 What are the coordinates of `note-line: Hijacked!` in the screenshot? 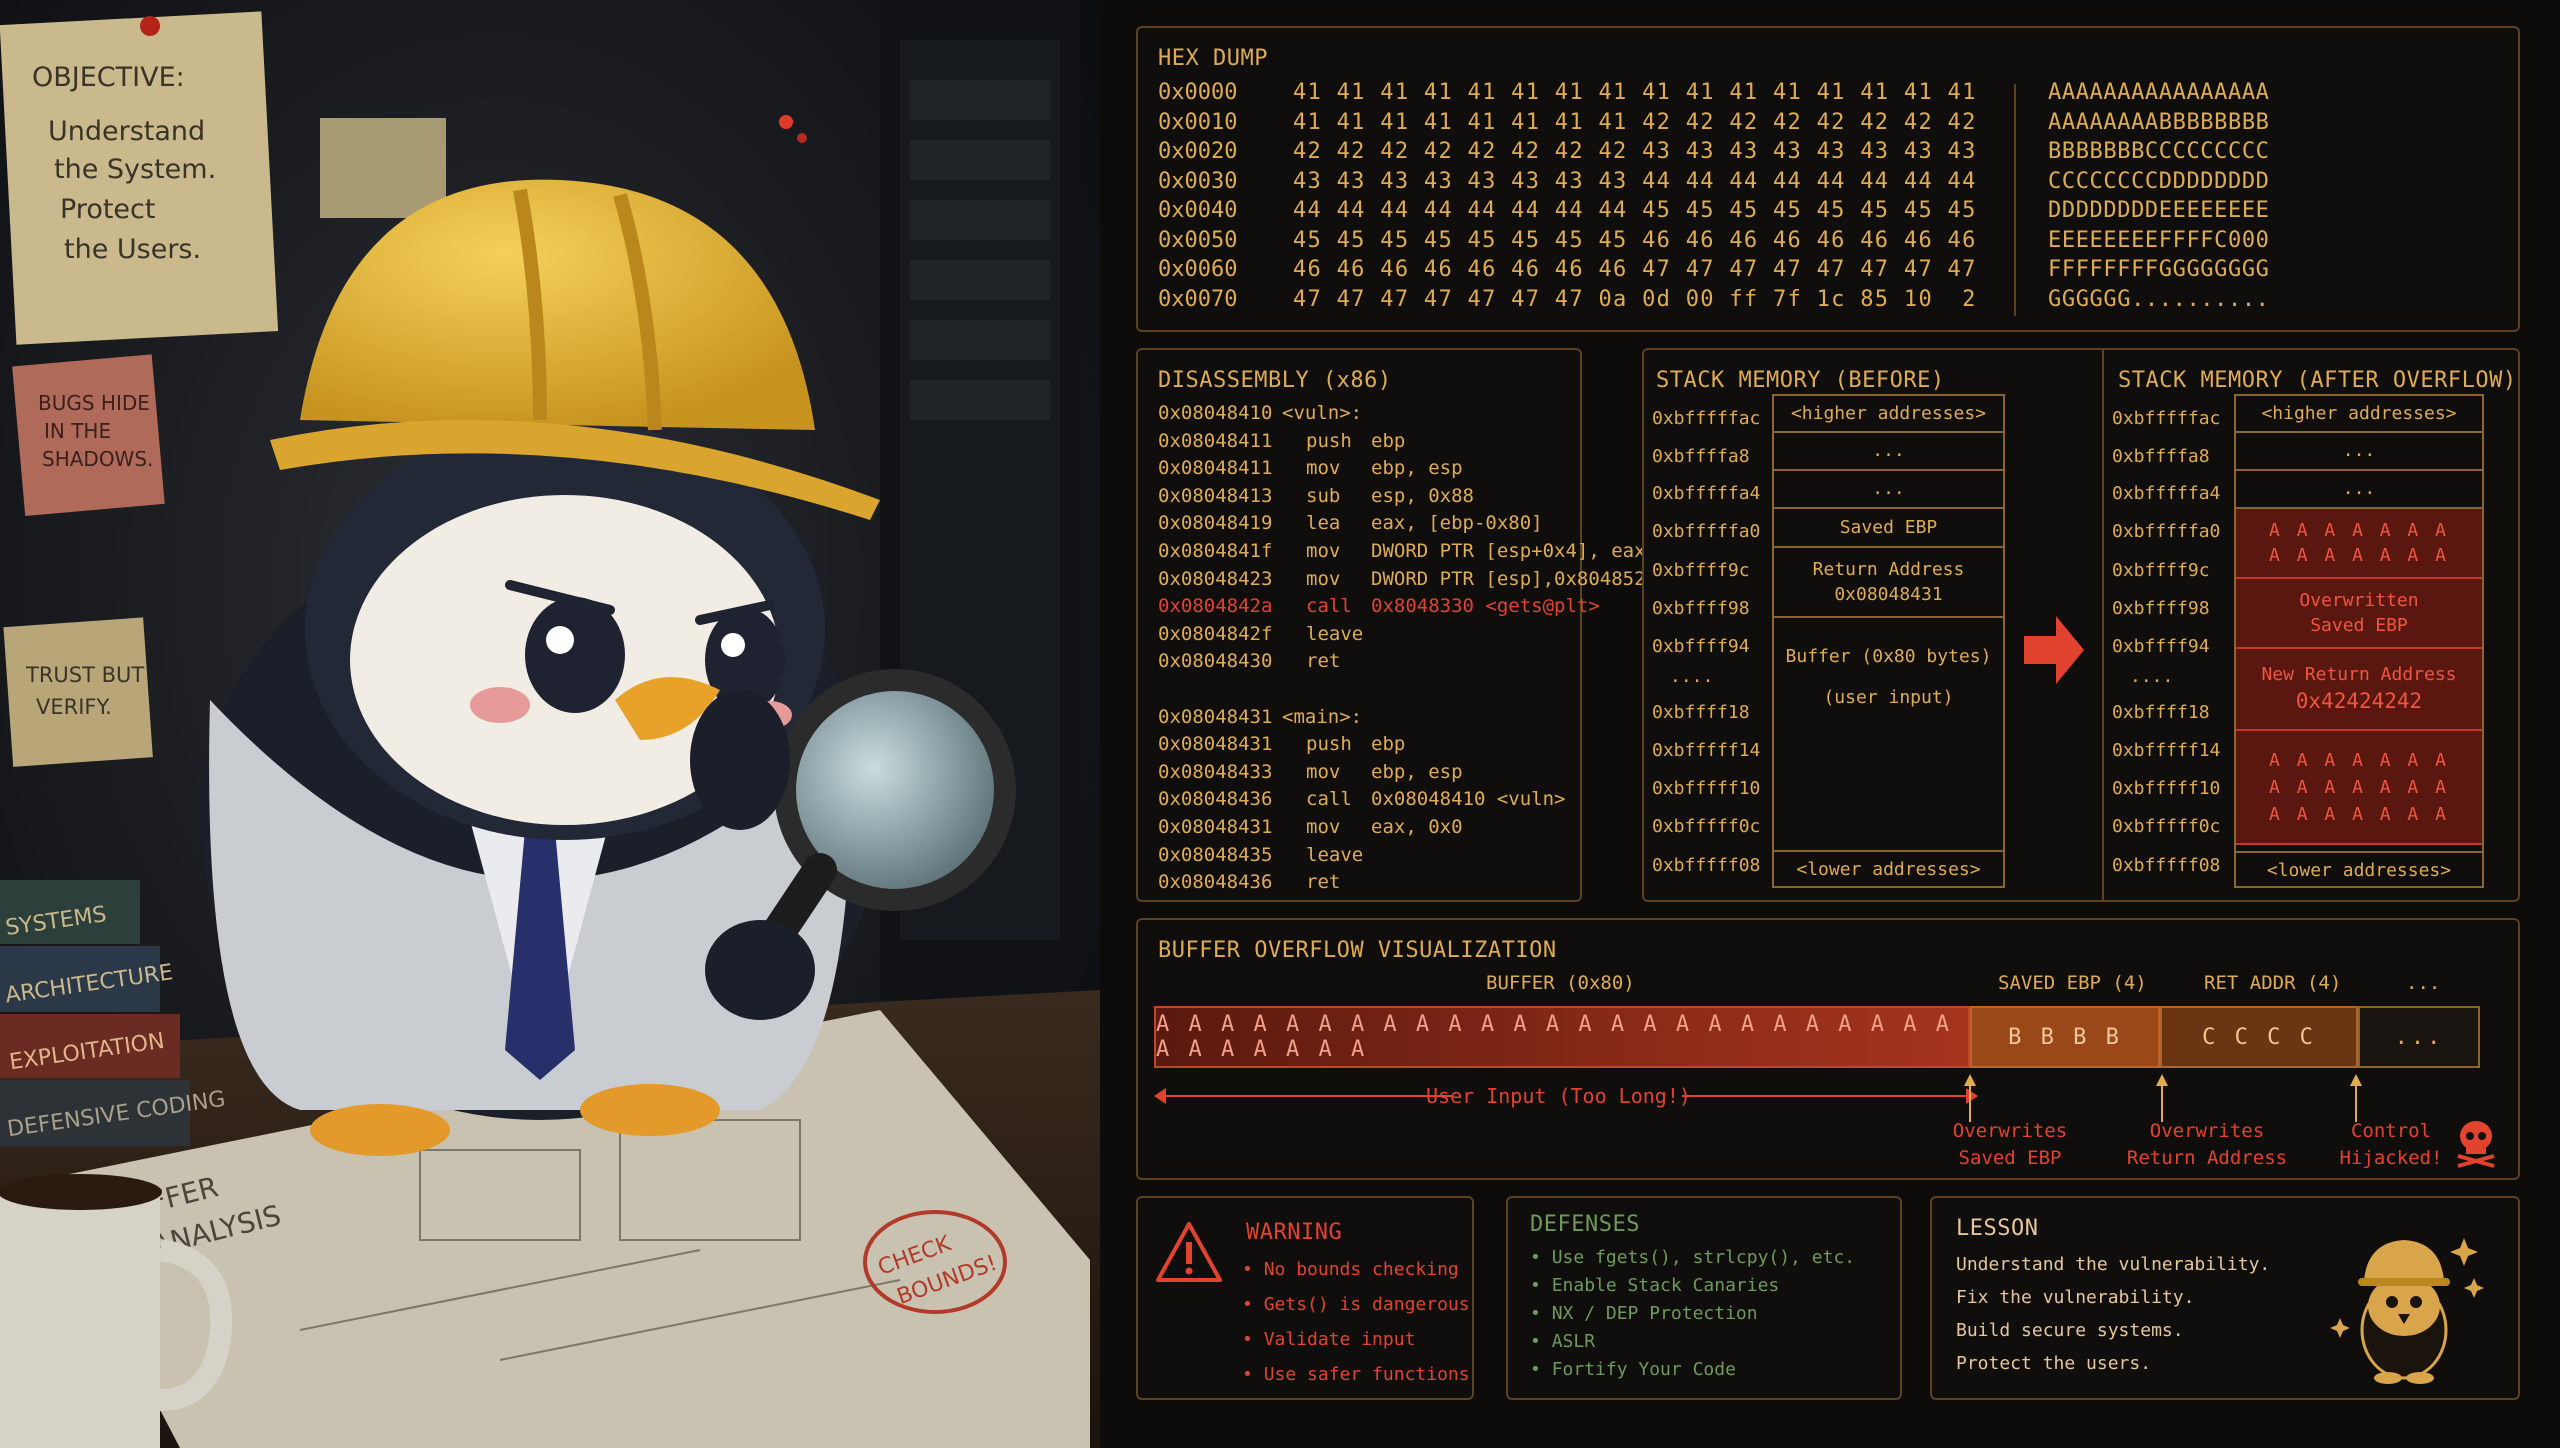 It's located at (2391, 1157).